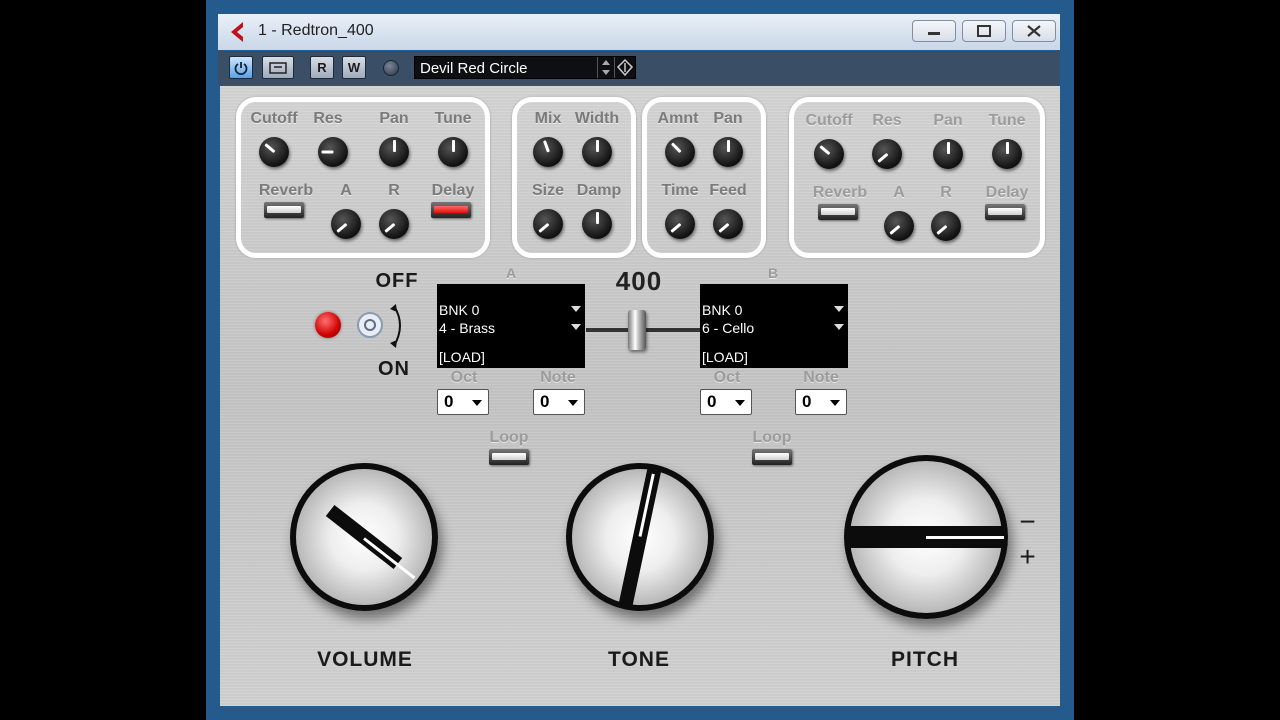 Image resolution: width=1280 pixels, height=720 pixels. What do you see at coordinates (807, 401) in the screenshot?
I see `note-b-value: 0` at bounding box center [807, 401].